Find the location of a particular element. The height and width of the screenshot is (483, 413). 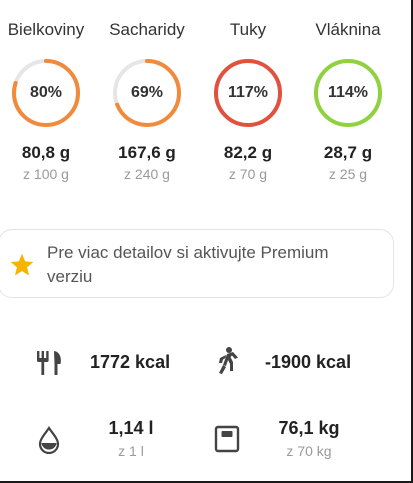

food-kcal-value: 1772 kcal is located at coordinates (130, 362).